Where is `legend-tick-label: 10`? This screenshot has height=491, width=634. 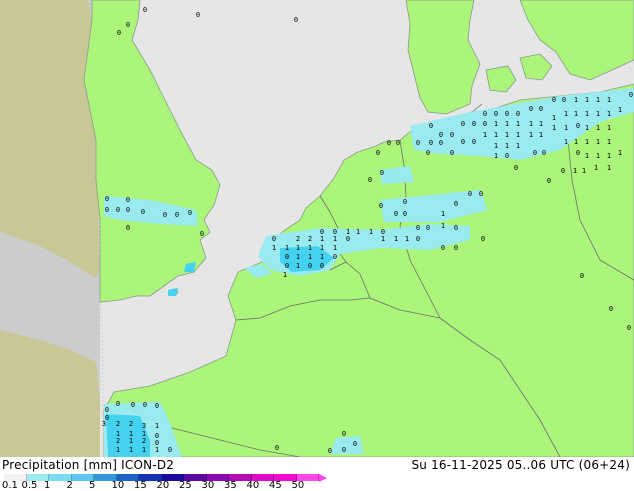
legend-tick-label: 10 is located at coordinates (118, 485).